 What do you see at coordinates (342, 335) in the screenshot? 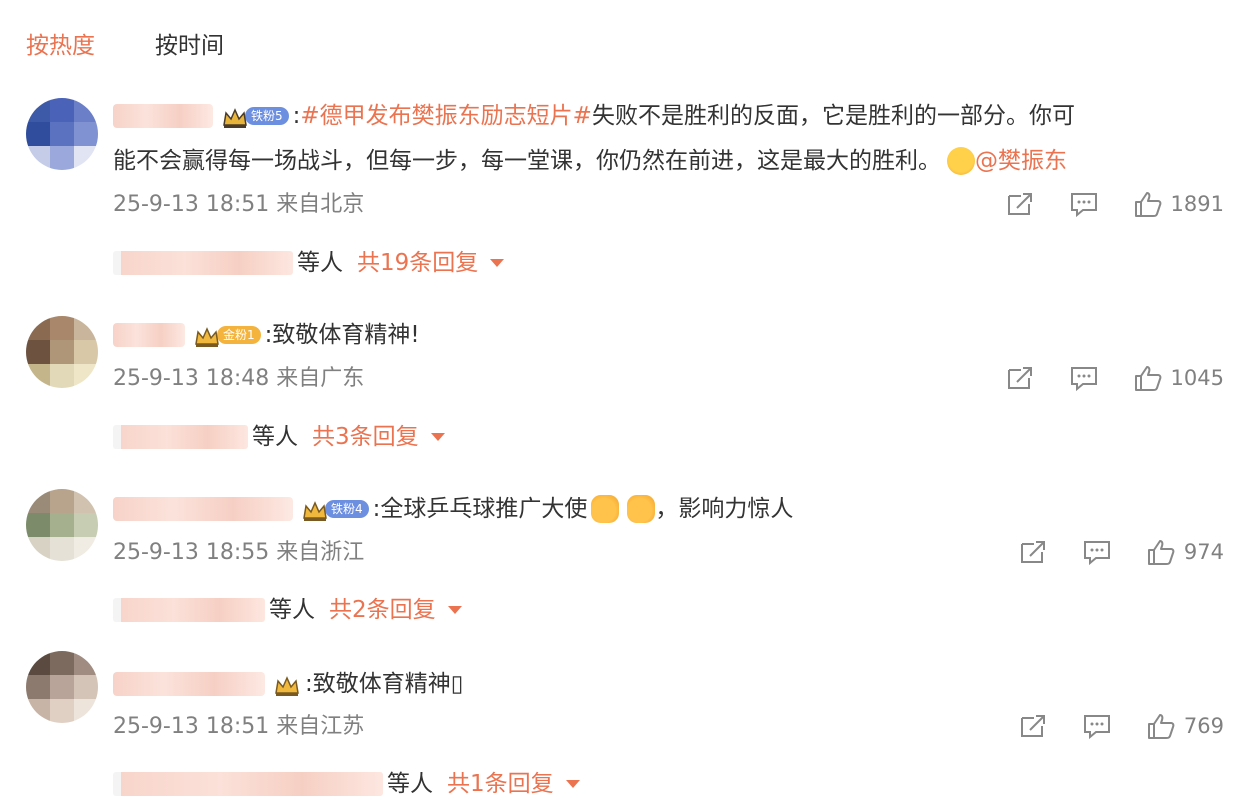
I see `comment-text: :致敬体育精神!` at bounding box center [342, 335].